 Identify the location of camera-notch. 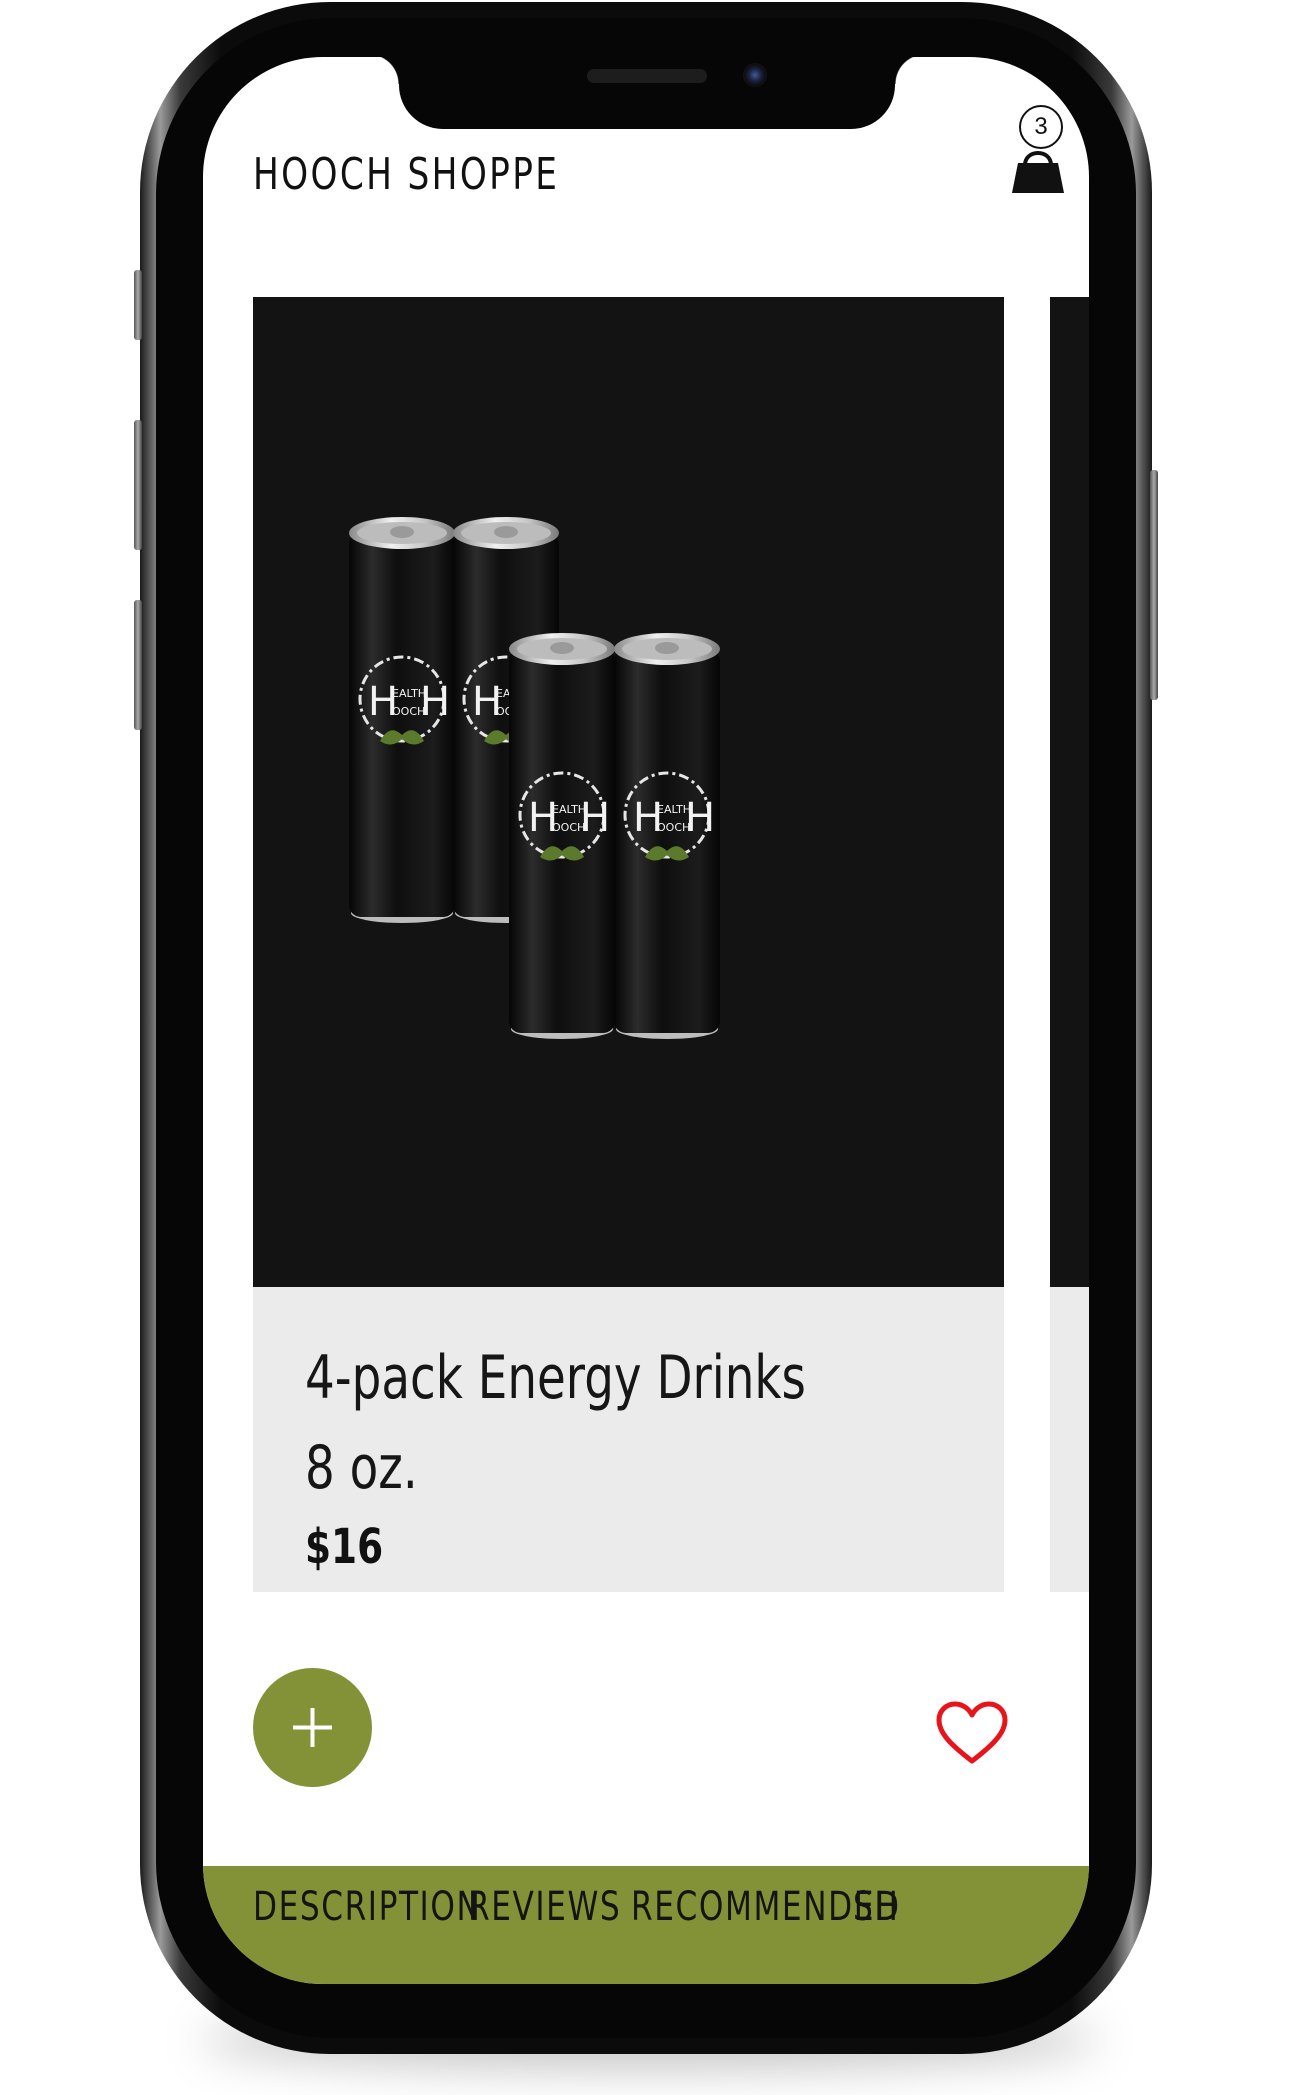
(647, 93).